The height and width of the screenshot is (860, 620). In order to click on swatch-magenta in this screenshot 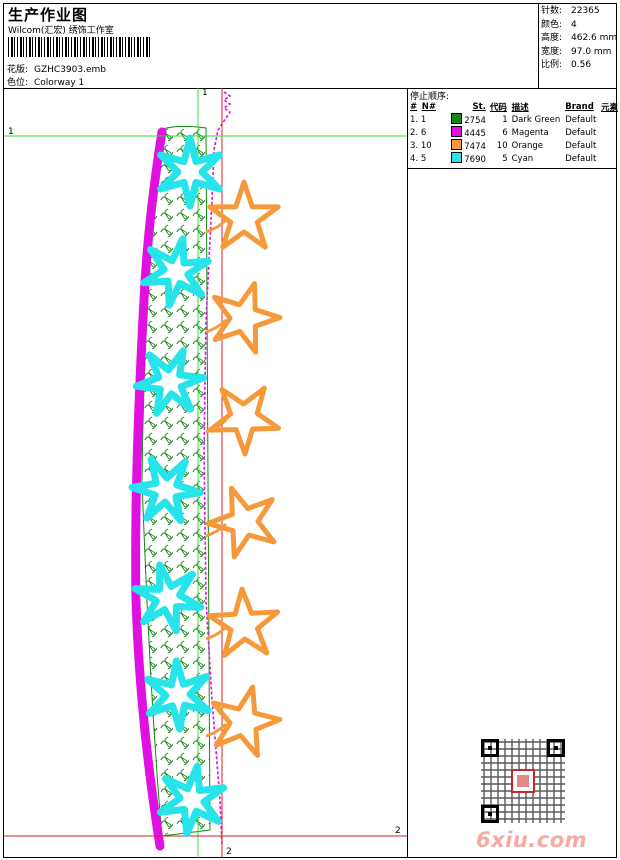, I will do `click(457, 131)`.